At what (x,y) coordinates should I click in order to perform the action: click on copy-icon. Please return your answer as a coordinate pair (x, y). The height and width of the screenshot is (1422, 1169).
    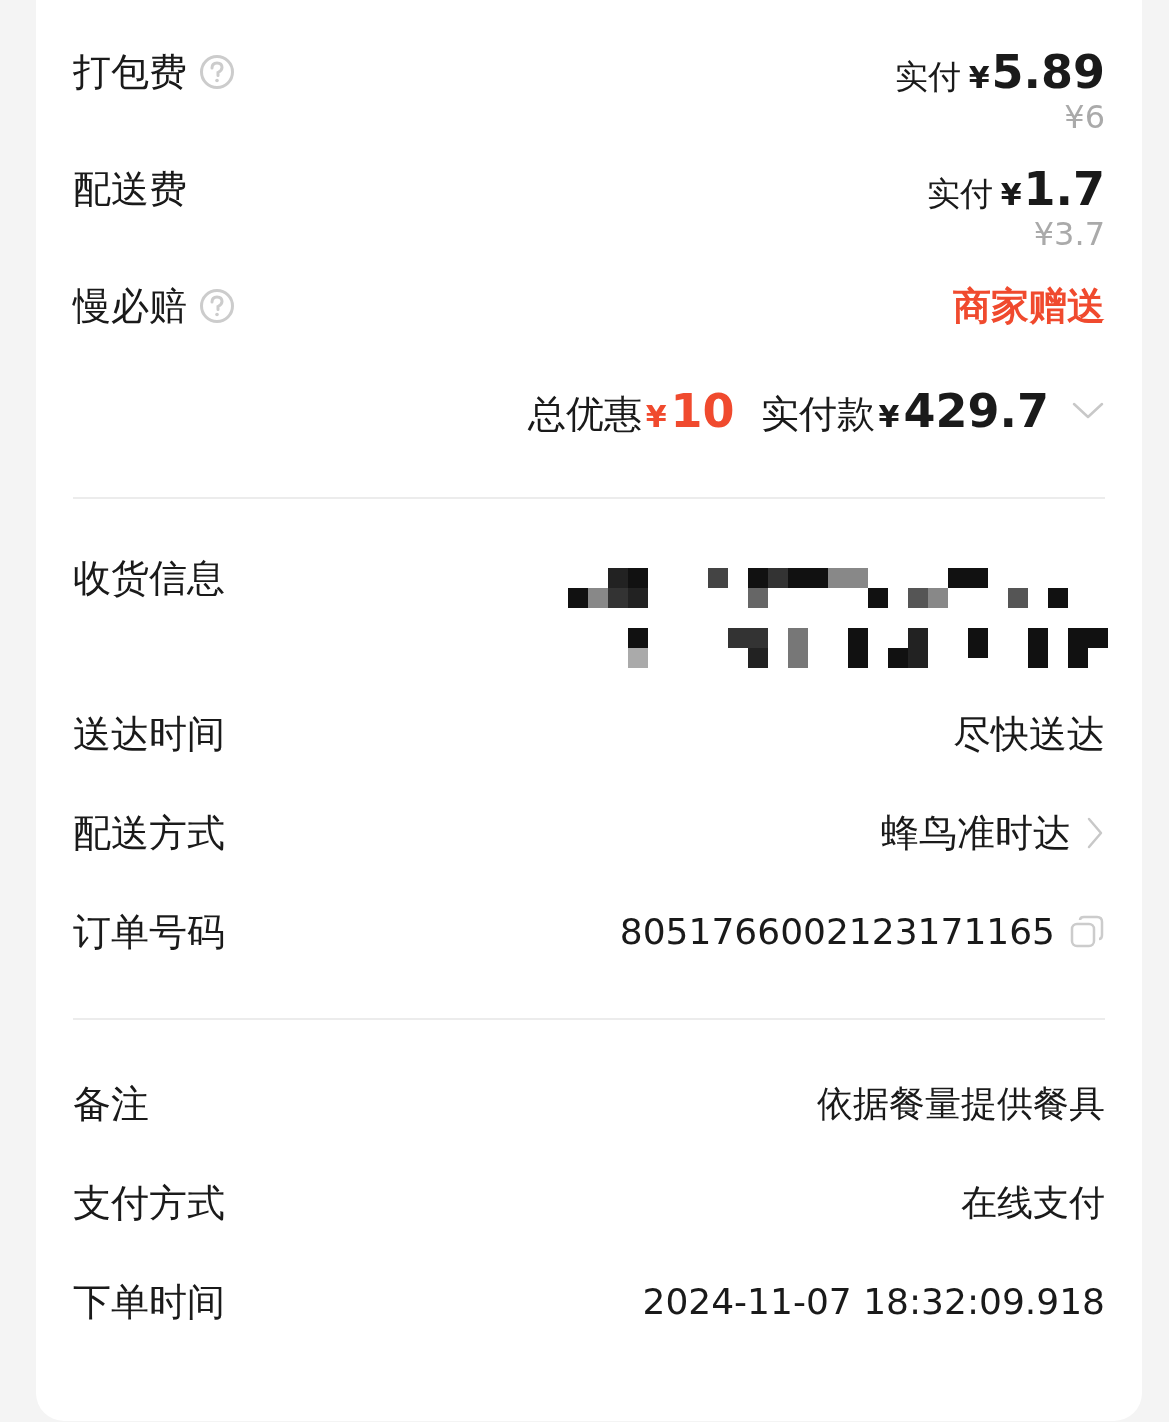
    Looking at the image, I should click on (1087, 932).